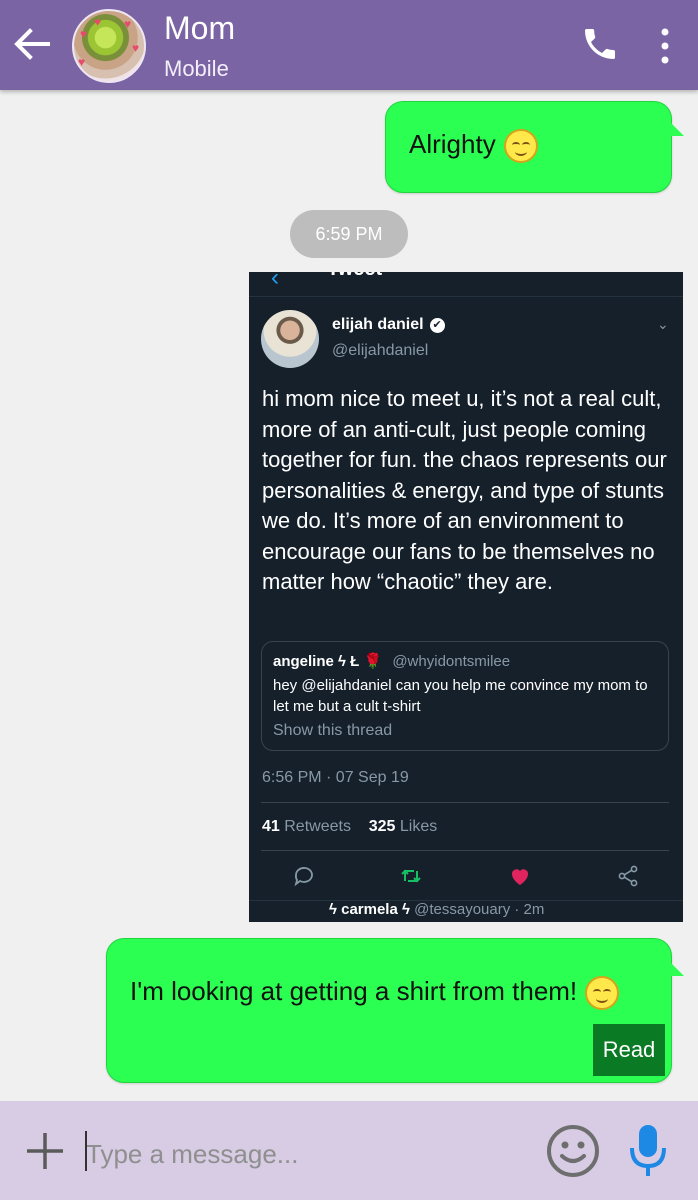 This screenshot has width=698, height=1200. I want to click on tweet-header-title: Tweet, so click(354, 276).